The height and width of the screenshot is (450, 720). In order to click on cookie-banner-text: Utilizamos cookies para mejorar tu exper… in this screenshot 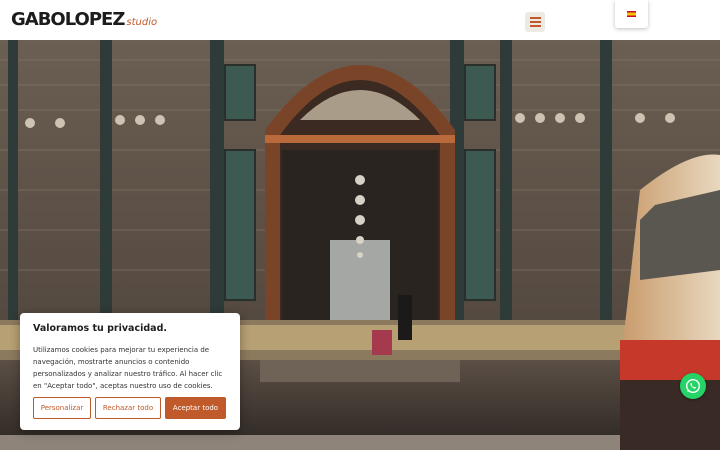, I will do `click(128, 368)`.